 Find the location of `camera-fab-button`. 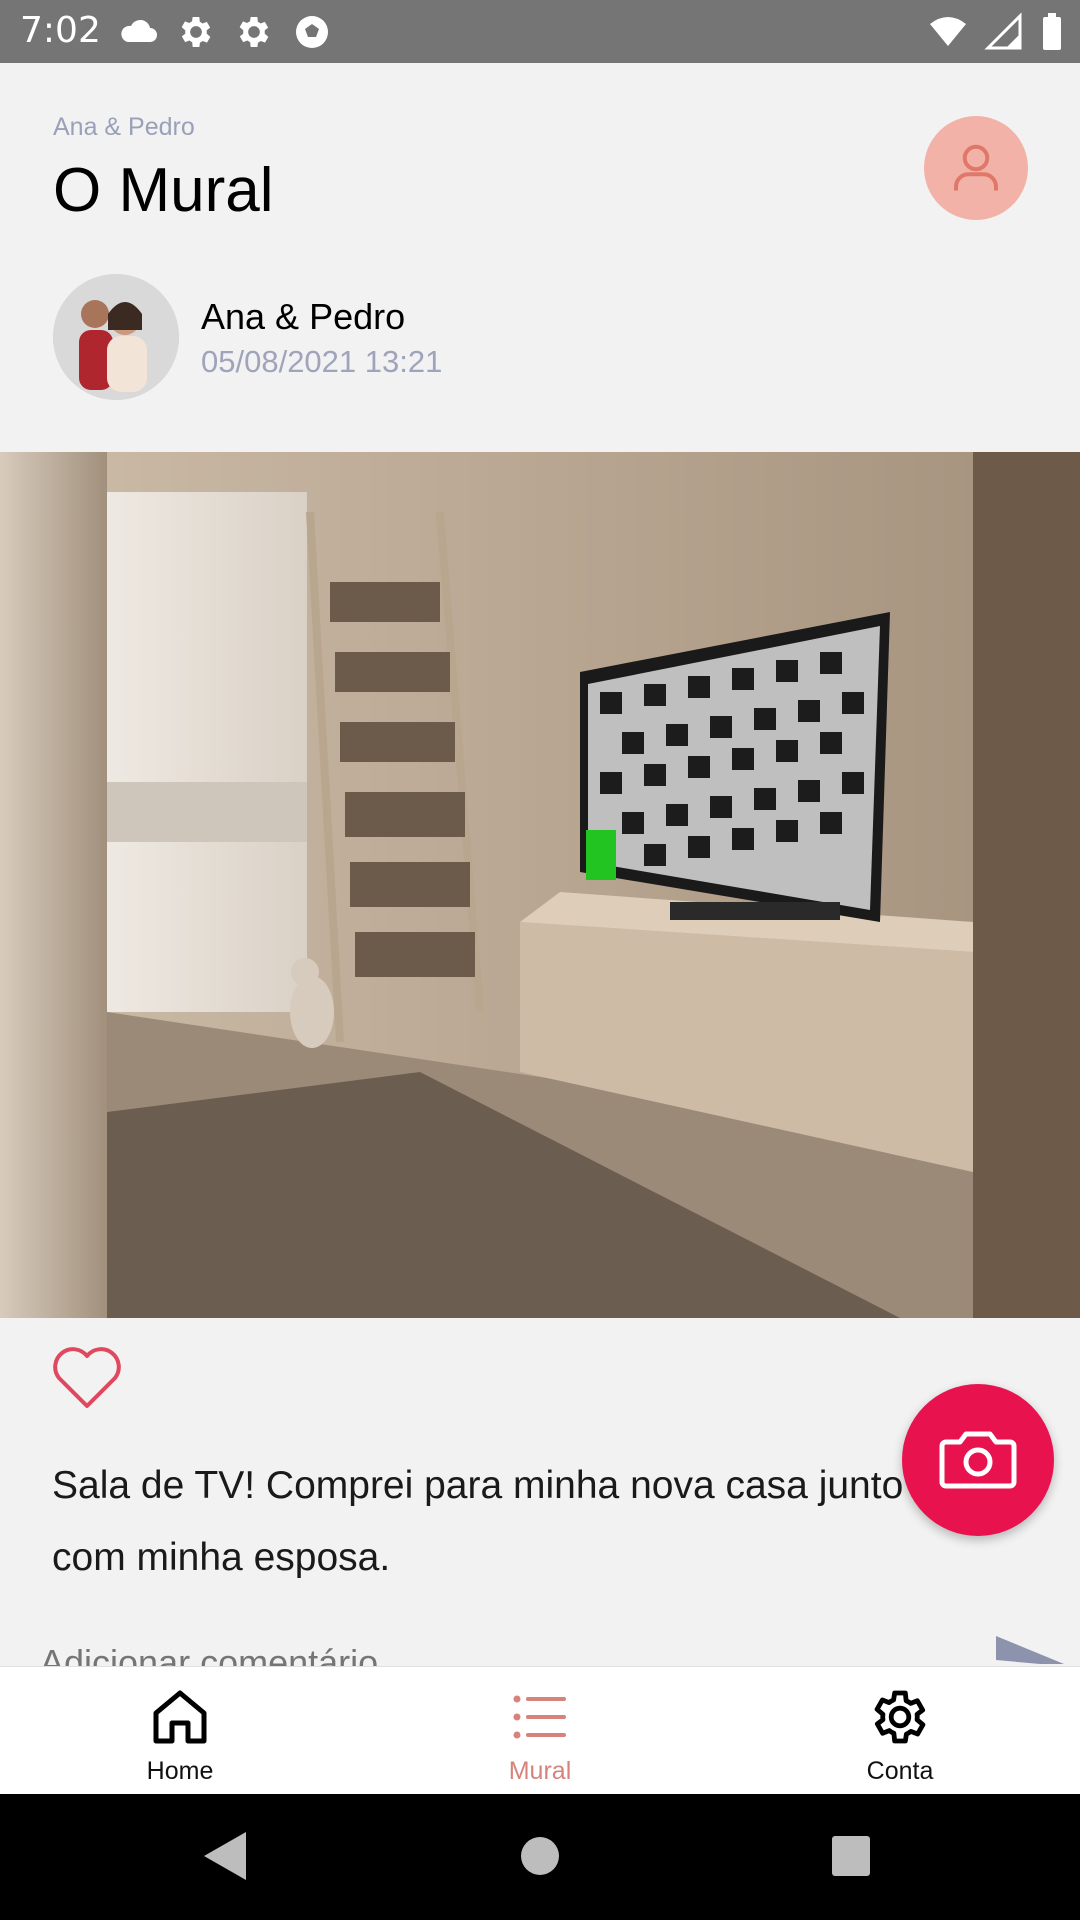

camera-fab-button is located at coordinates (978, 1460).